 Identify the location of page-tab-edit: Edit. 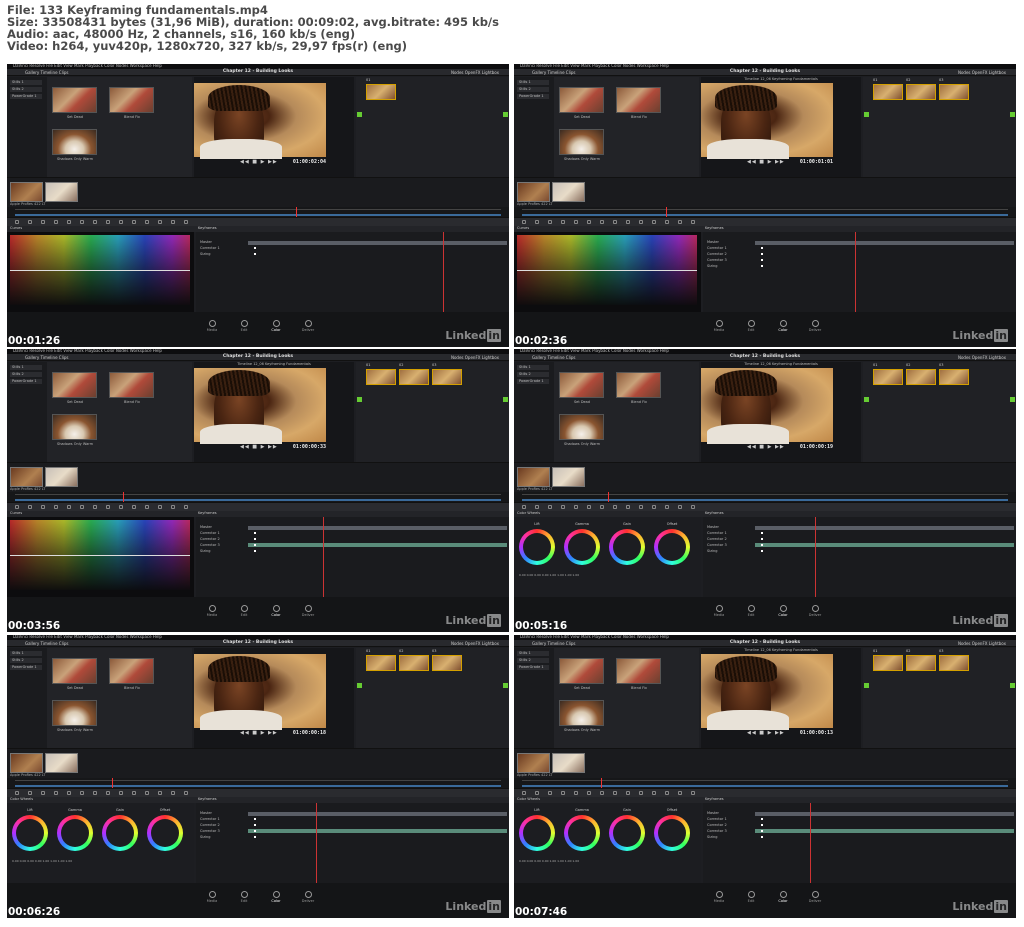
(751, 611).